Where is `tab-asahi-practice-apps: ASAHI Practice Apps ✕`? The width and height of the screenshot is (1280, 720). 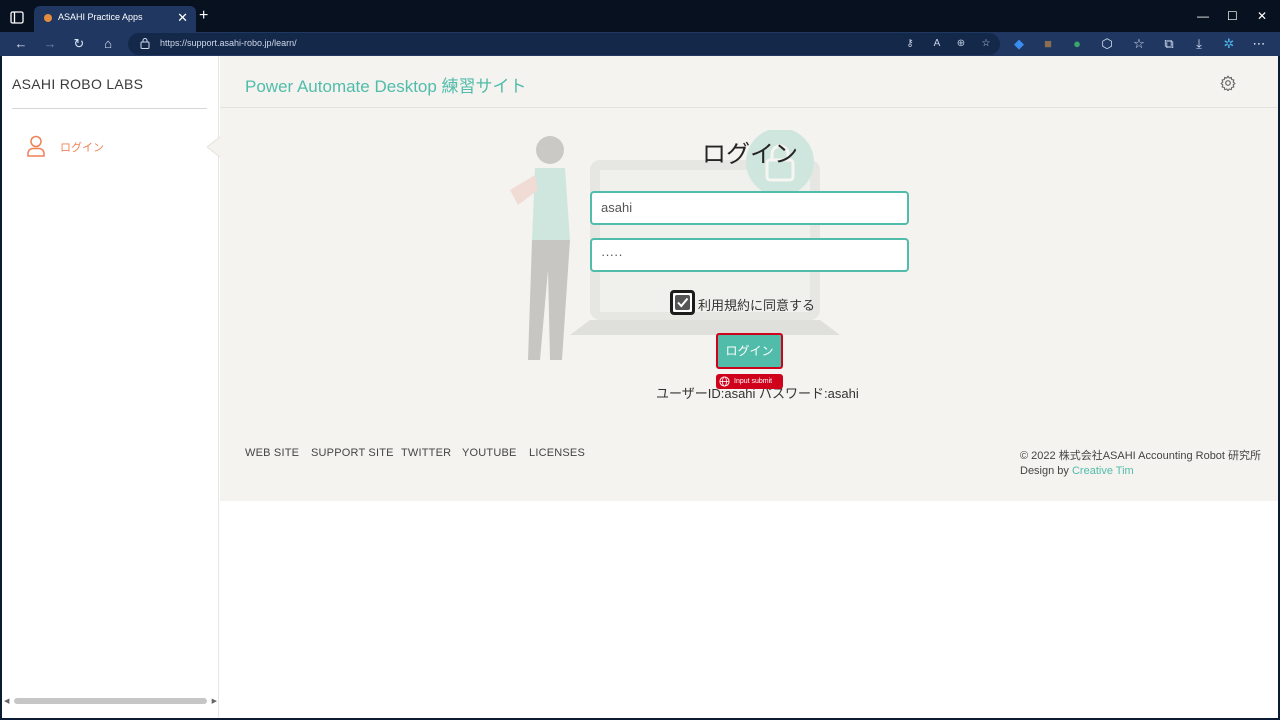
tab-asahi-practice-apps: ASAHI Practice Apps ✕ is located at coordinates (115, 19).